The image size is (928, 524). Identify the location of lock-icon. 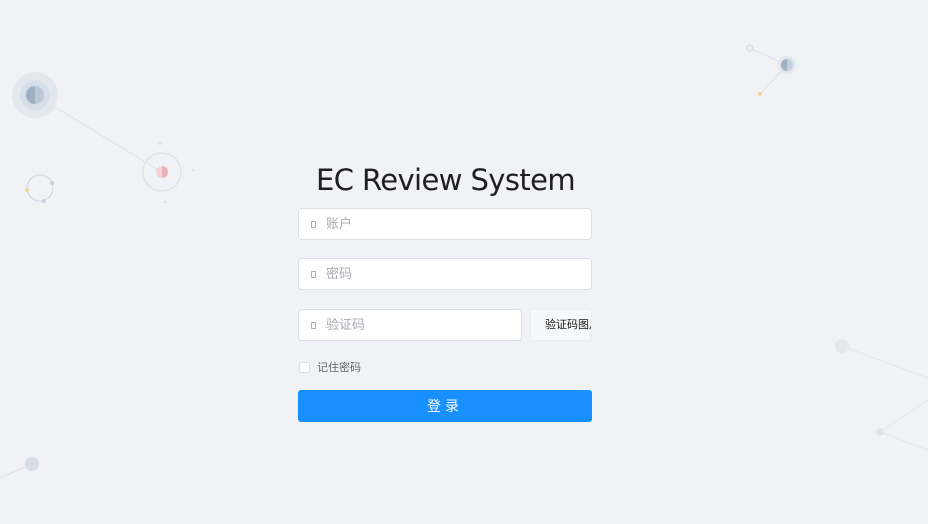
(313, 274).